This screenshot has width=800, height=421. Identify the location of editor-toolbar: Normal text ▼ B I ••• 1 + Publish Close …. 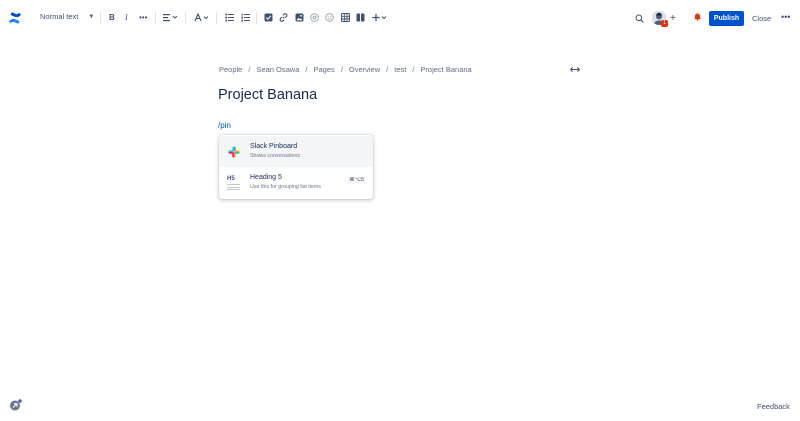
(400, 18).